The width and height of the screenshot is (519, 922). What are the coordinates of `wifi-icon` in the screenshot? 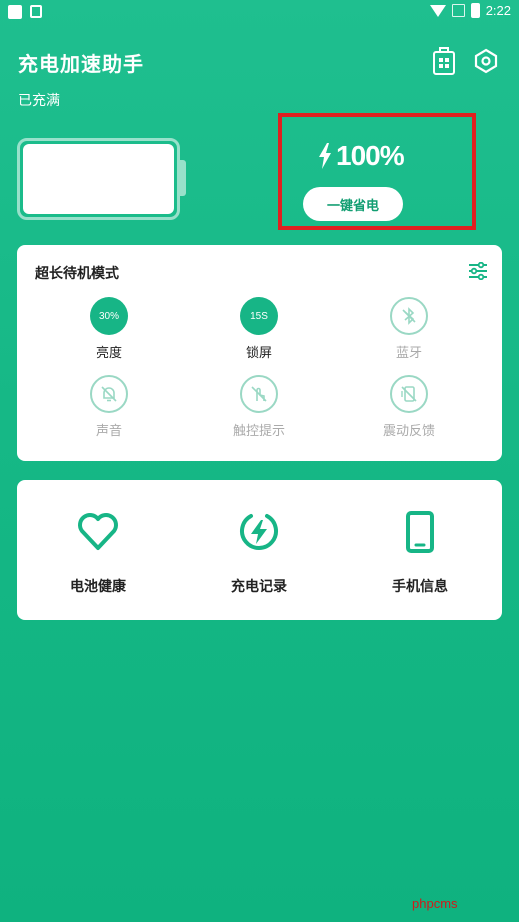 It's located at (437, 10).